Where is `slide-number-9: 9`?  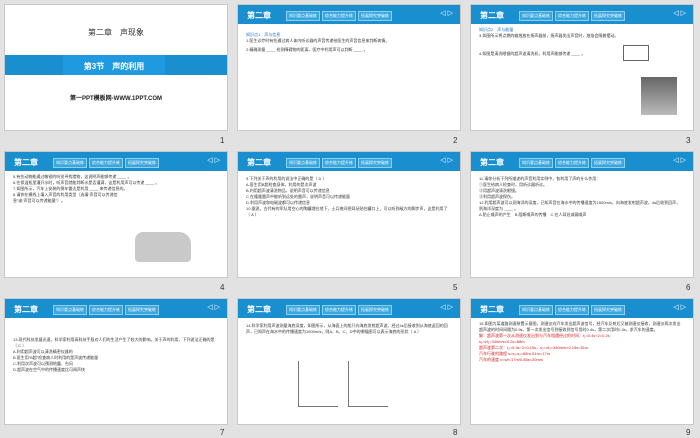 slide-number-9: 9 is located at coordinates (688, 432).